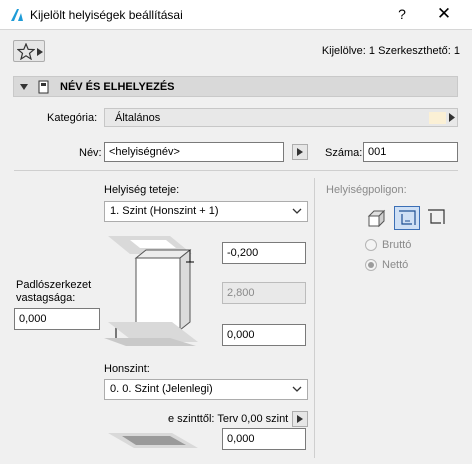  I want to click on nev-label: Név:, so click(90, 153).